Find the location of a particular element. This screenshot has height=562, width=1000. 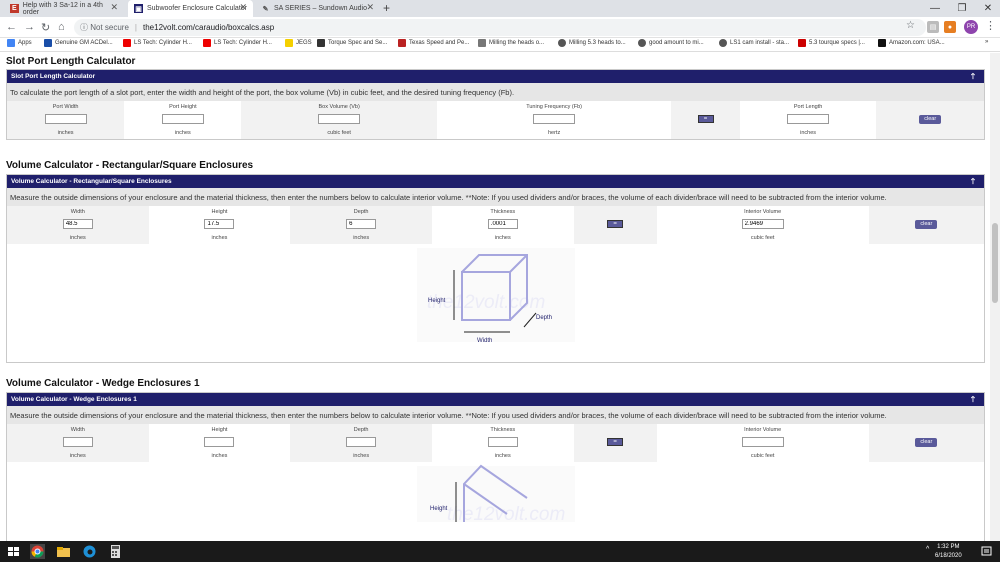

new-tab-plus-icon: + is located at coordinates (386, 8).